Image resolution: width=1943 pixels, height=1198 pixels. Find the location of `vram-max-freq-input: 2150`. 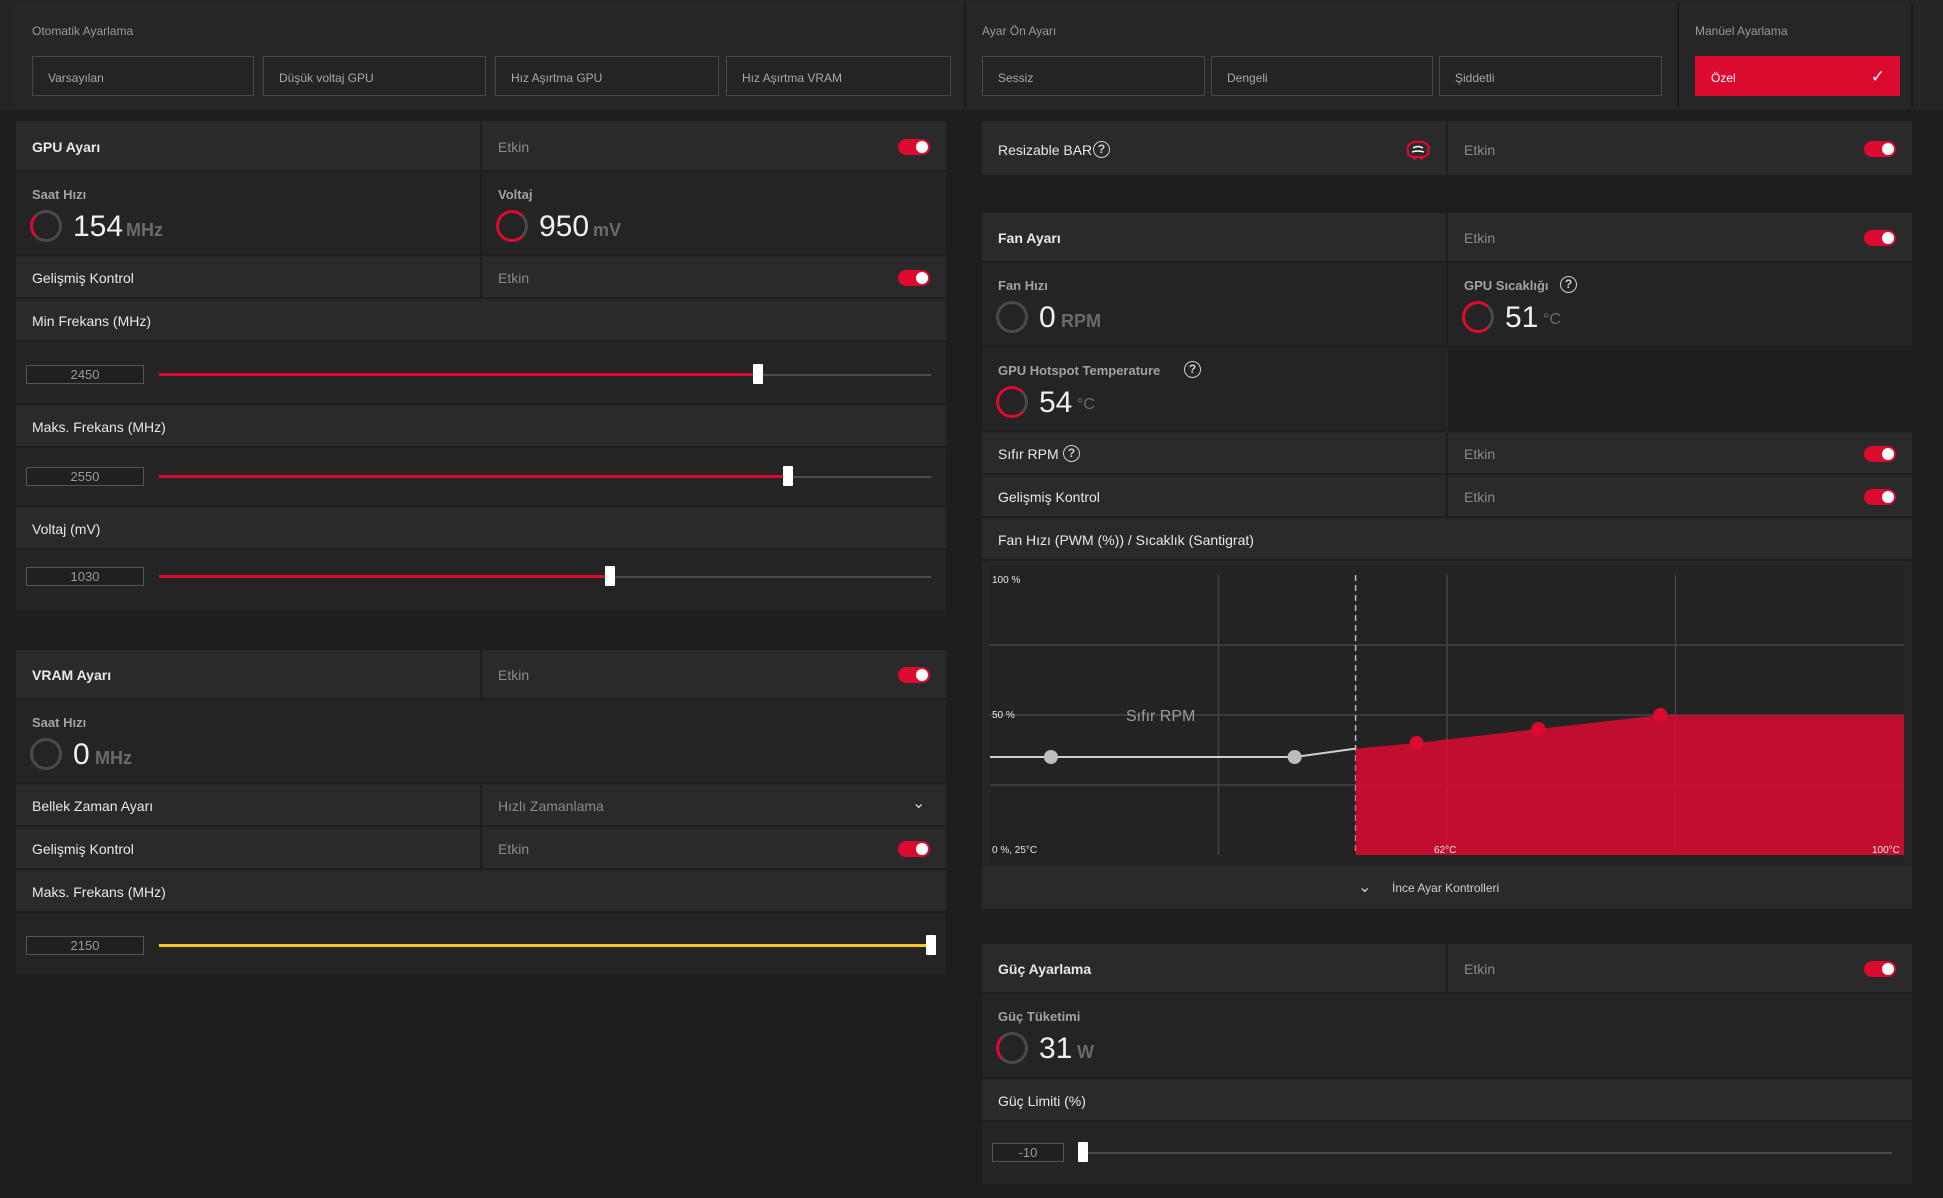

vram-max-freq-input: 2150 is located at coordinates (85, 945).